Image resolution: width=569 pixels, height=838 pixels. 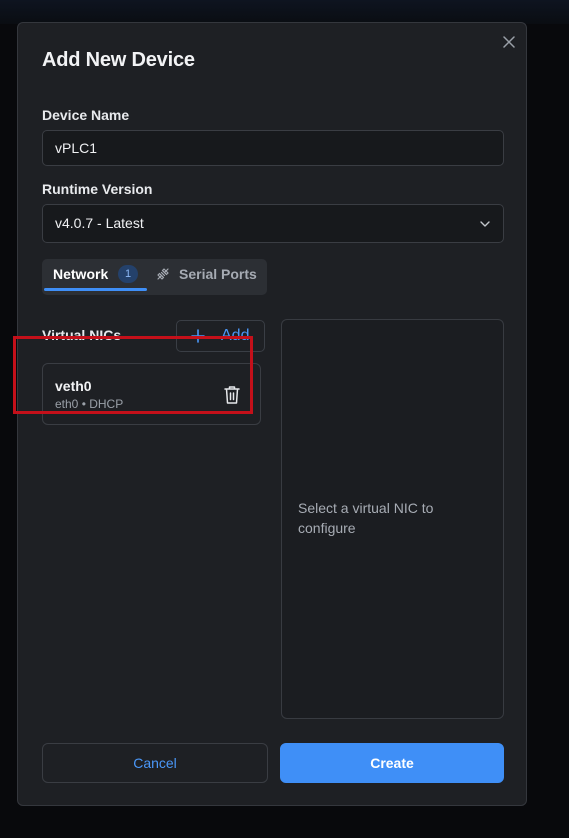 What do you see at coordinates (99, 223) in the screenshot?
I see `runtime-version-value: v4.0.7 - Latest` at bounding box center [99, 223].